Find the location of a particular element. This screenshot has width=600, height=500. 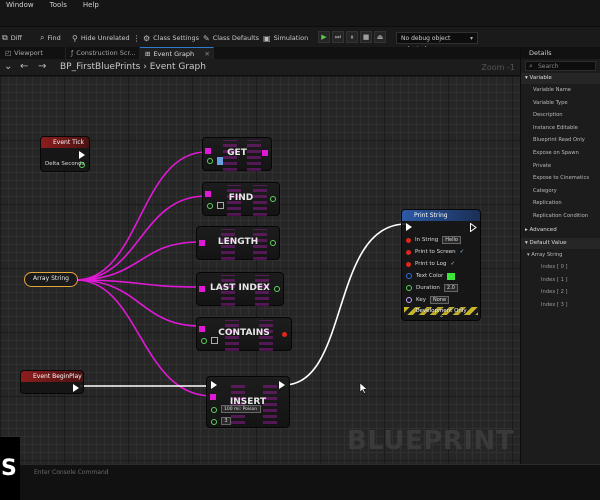

menu-window: Window is located at coordinates (22, 6).